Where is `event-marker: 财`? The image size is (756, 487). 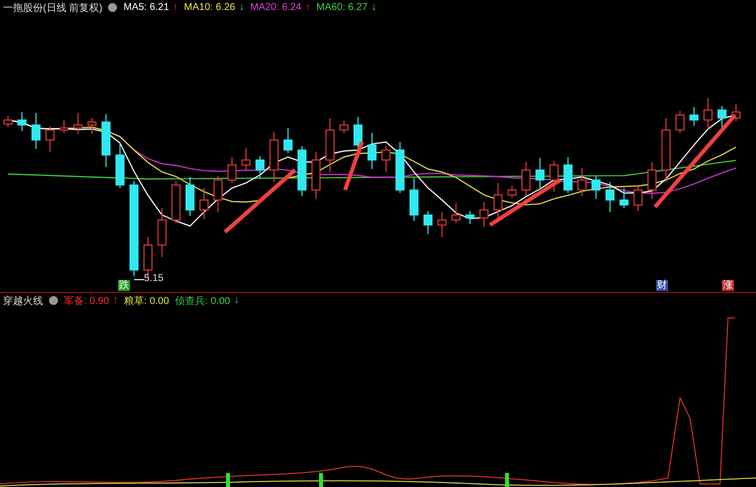 event-marker: 财 is located at coordinates (662, 285).